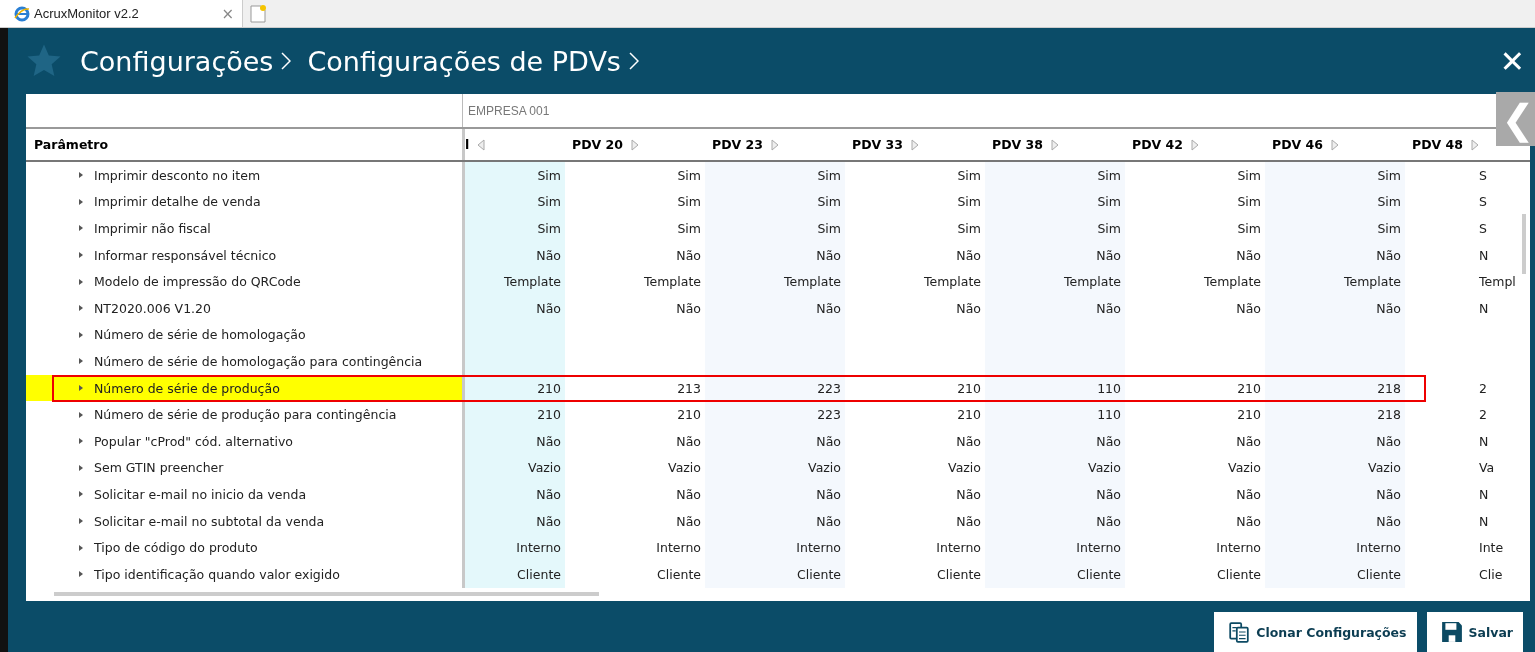  Describe the element at coordinates (1239, 632) in the screenshot. I see `copy-icon` at that location.